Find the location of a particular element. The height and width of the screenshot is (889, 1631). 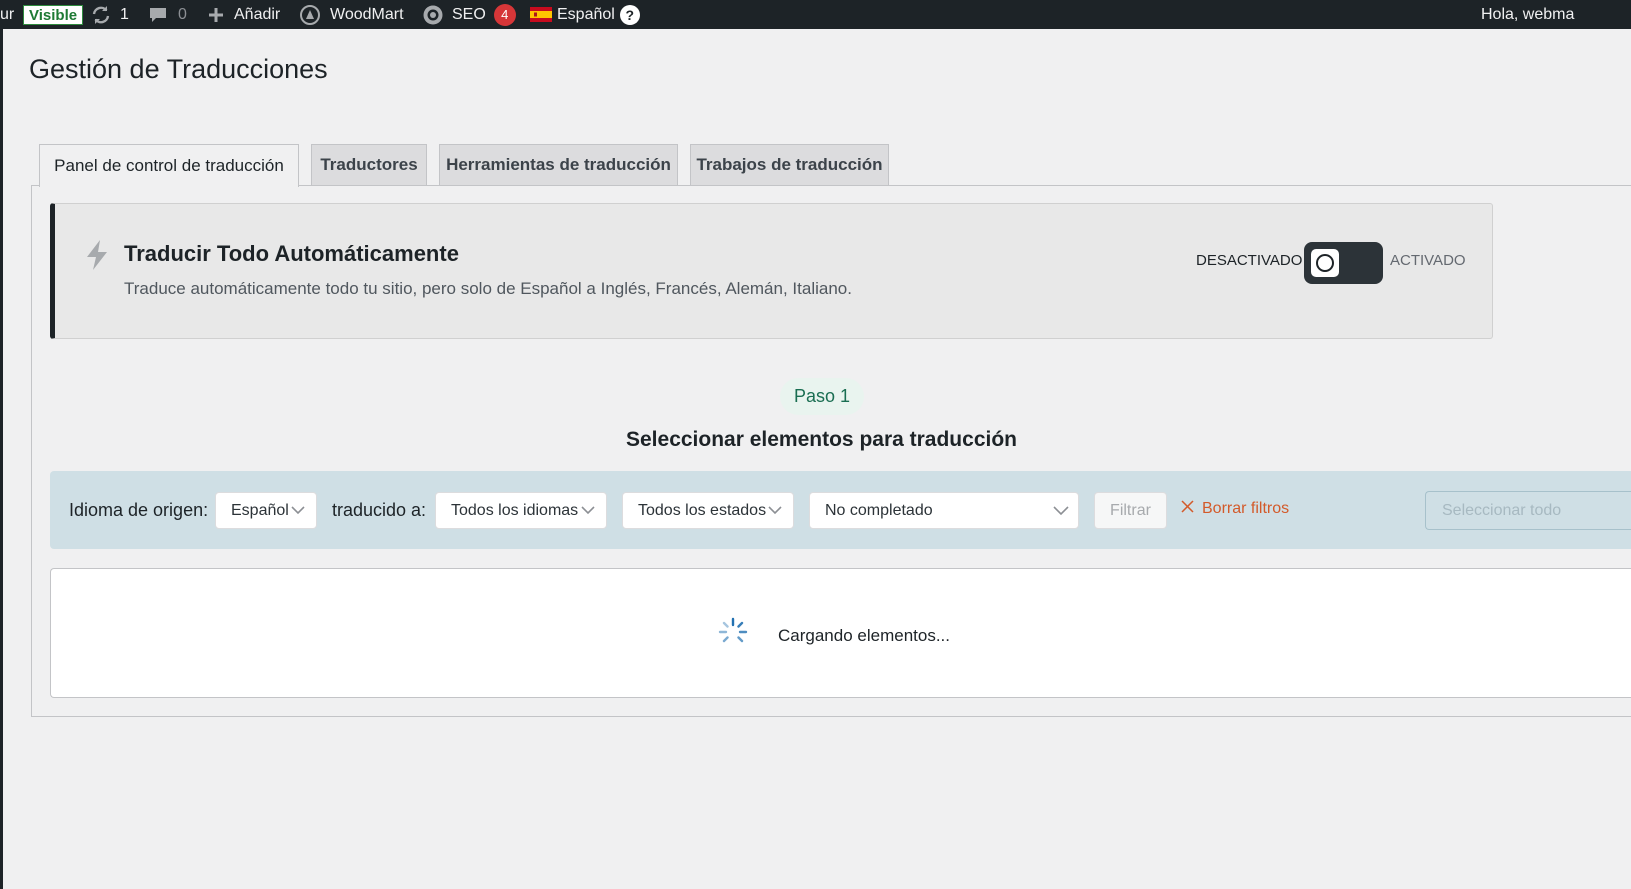

greeting-label: Hola, webma is located at coordinates (1528, 14).